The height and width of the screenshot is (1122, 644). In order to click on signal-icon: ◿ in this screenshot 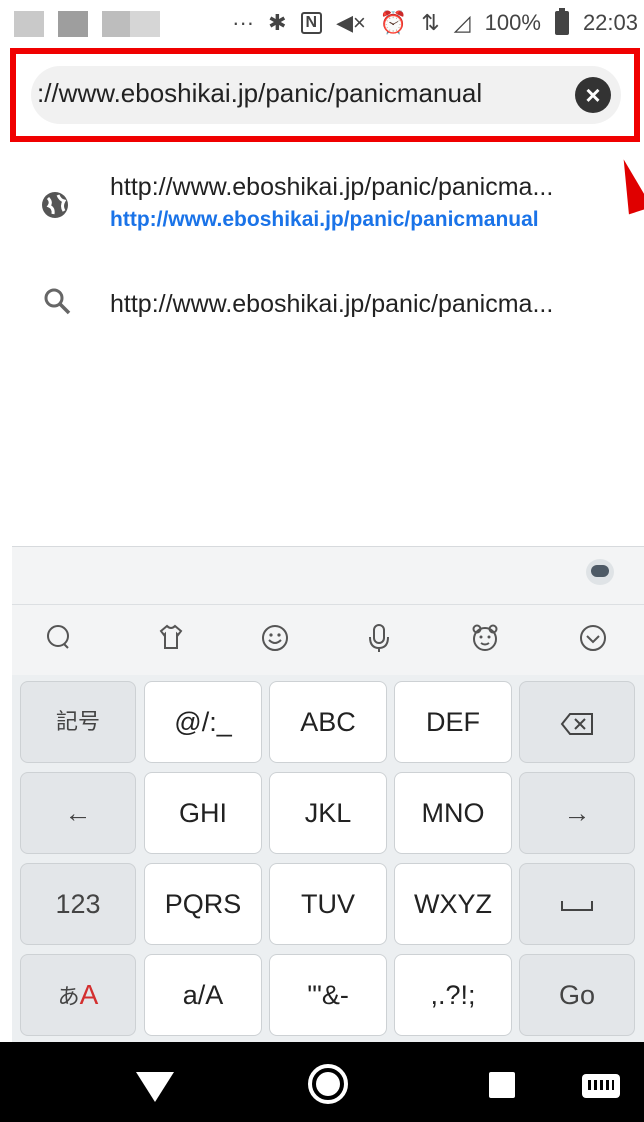, I will do `click(462, 22)`.